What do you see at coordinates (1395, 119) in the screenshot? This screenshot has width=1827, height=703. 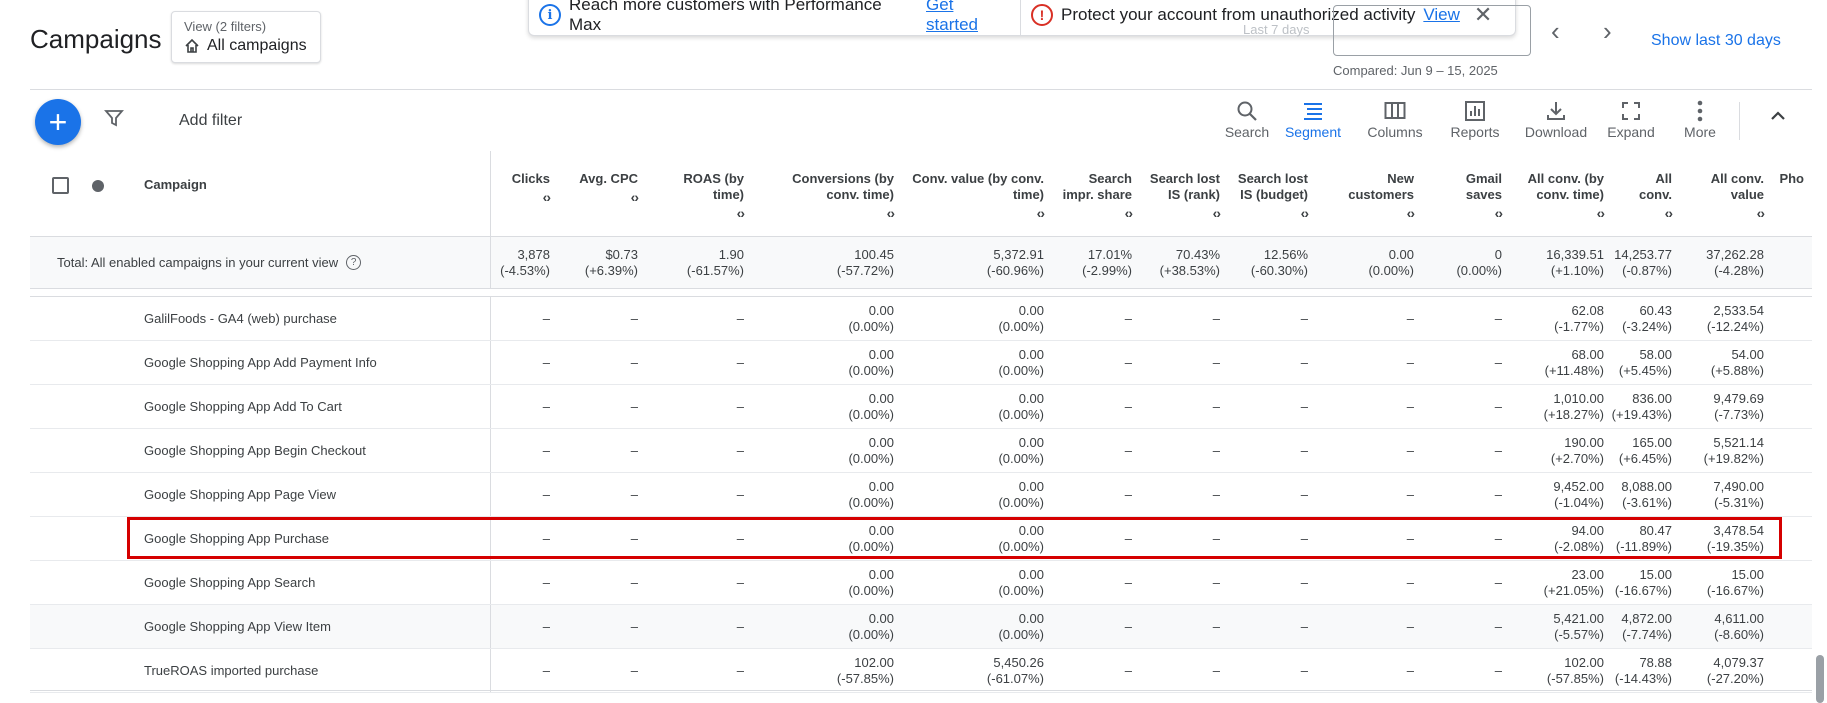 I see `columns-tool: Columns` at bounding box center [1395, 119].